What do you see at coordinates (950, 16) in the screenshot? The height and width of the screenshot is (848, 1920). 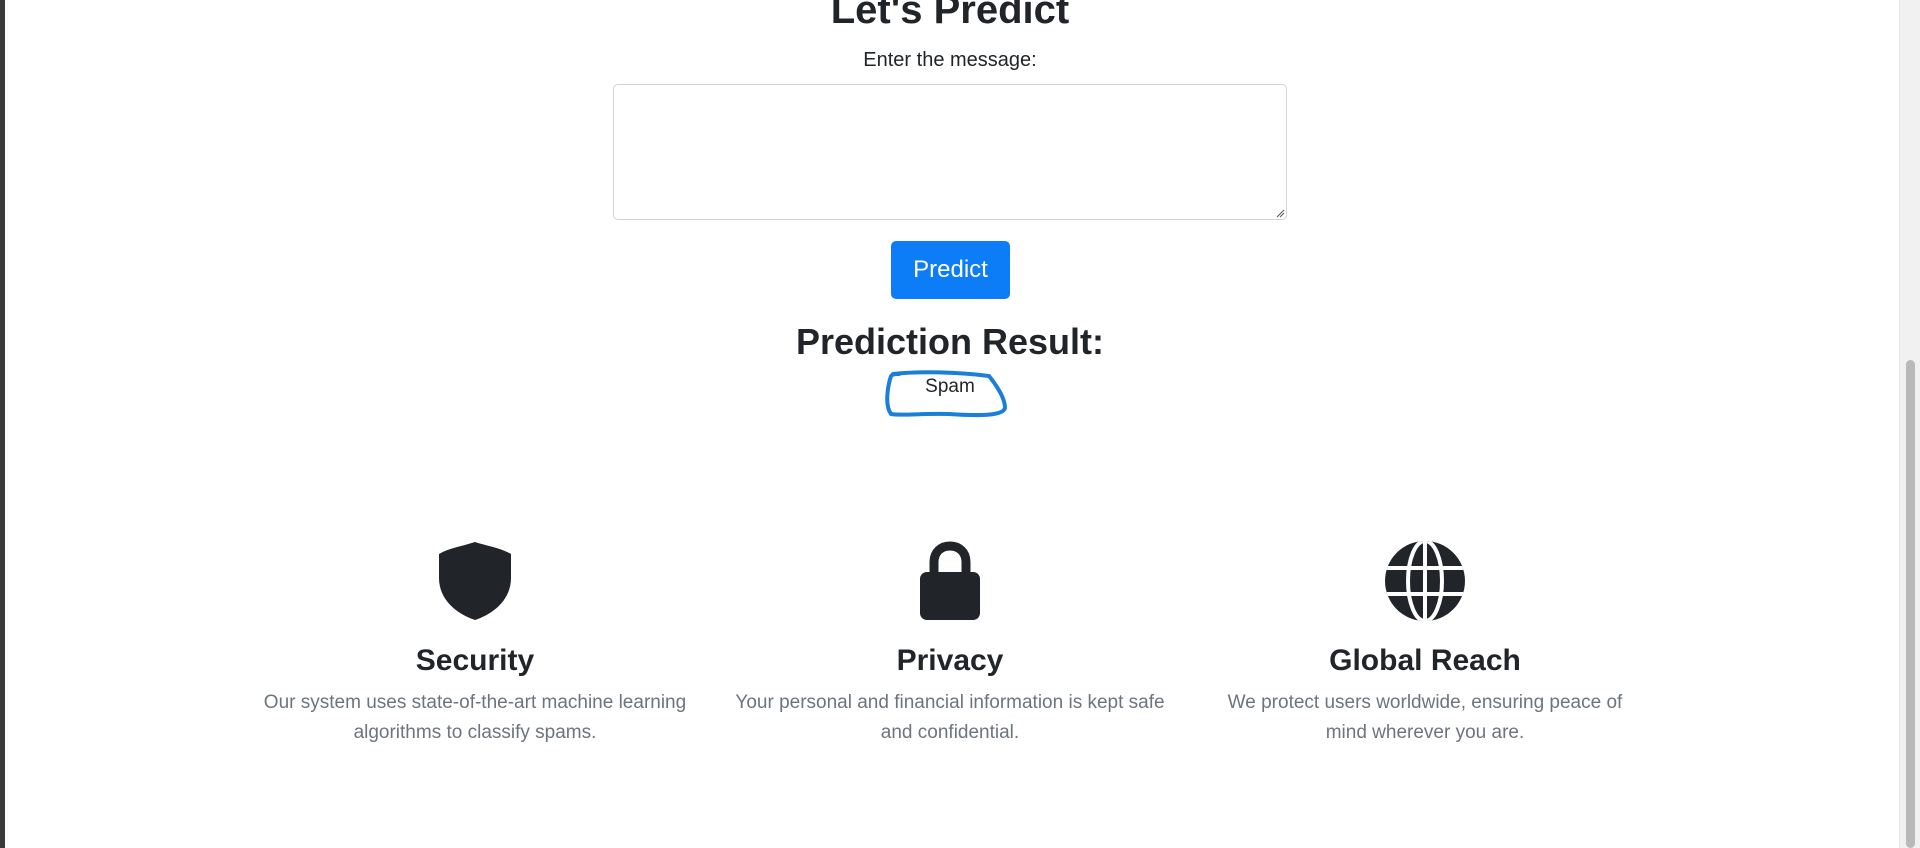 I see `page-title: Let's Predict` at bounding box center [950, 16].